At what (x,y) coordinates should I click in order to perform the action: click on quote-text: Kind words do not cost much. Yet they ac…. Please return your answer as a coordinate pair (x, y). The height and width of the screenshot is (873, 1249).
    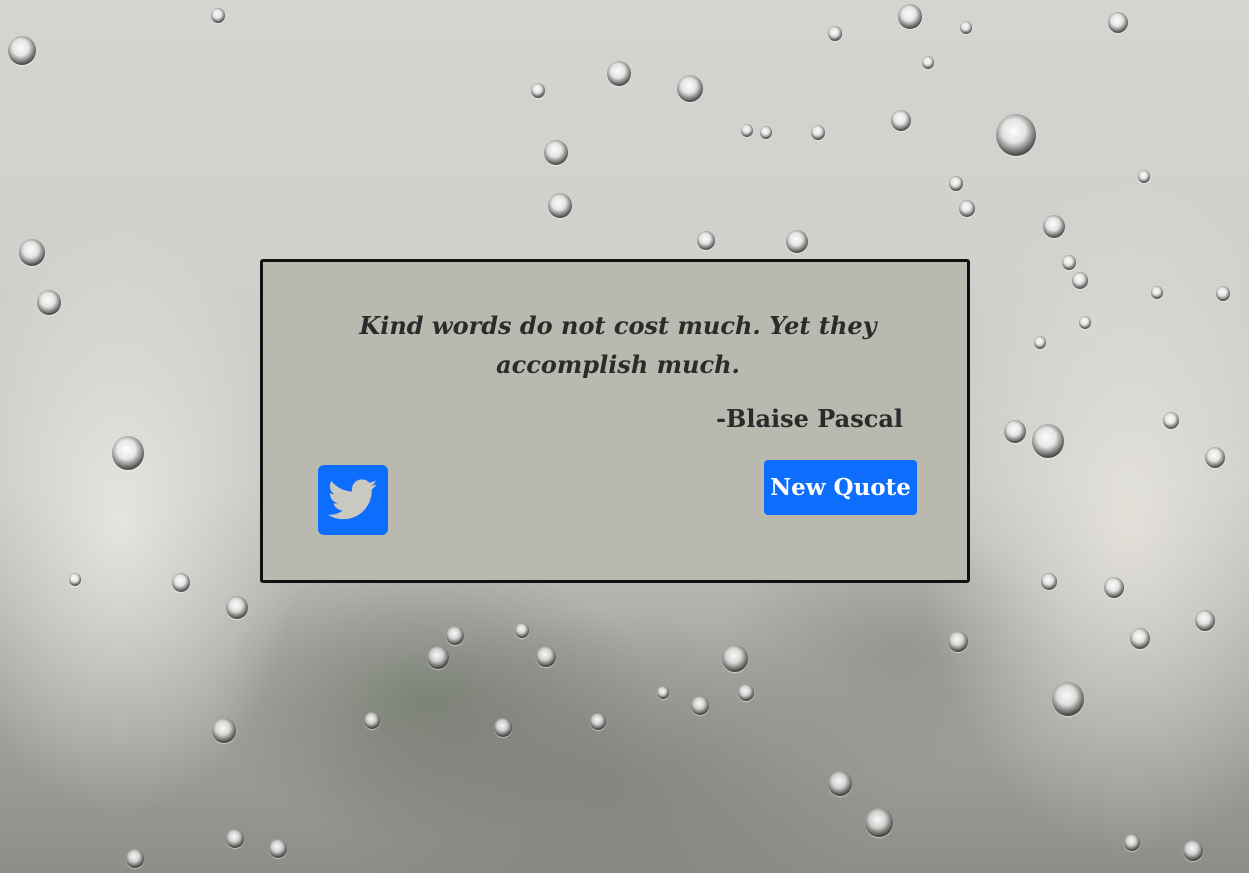
    Looking at the image, I should click on (618, 345).